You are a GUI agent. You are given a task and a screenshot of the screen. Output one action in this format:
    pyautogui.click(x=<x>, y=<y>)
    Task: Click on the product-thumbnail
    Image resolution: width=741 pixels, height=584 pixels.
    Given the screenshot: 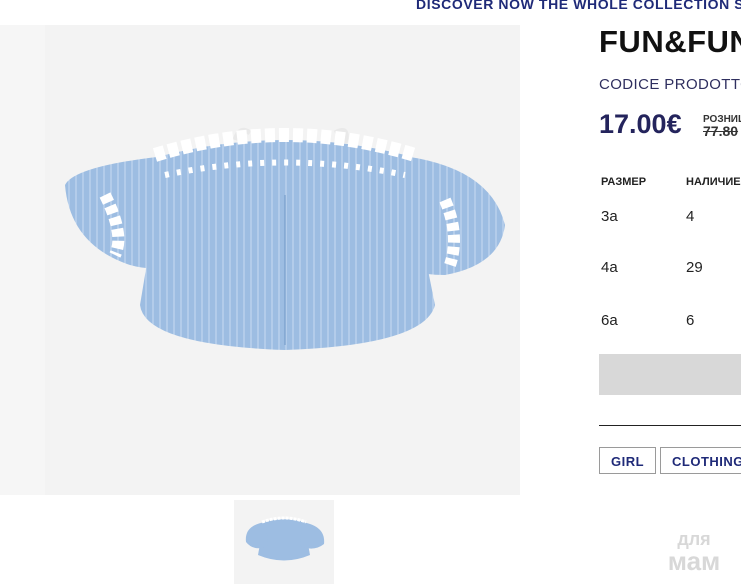 What is the action you would take?
    pyautogui.click(x=284, y=542)
    